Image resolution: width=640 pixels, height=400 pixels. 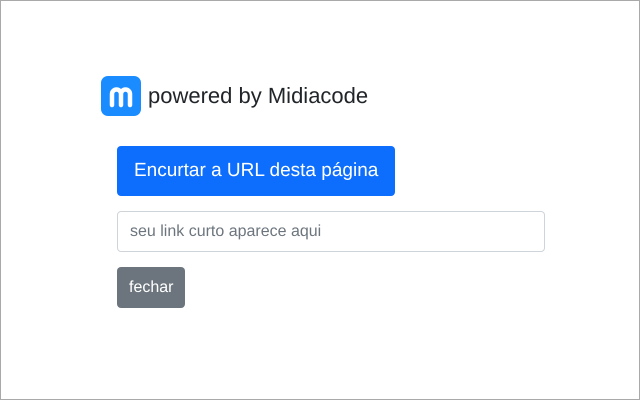 What do you see at coordinates (256, 171) in the screenshot?
I see `shorten-button: Encurtar a URL desta página` at bounding box center [256, 171].